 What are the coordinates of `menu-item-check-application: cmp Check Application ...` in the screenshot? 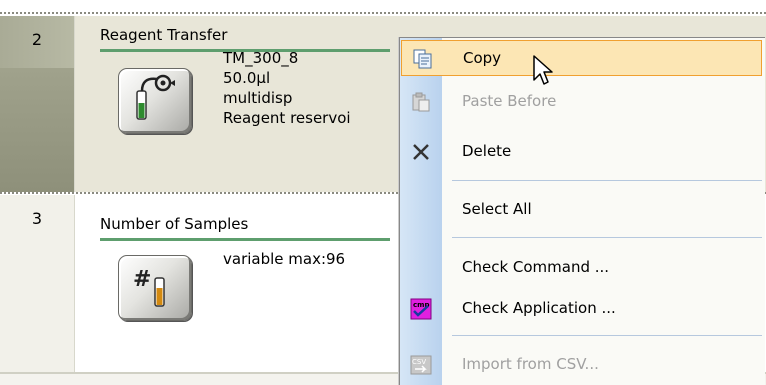 It's located at (582, 309).